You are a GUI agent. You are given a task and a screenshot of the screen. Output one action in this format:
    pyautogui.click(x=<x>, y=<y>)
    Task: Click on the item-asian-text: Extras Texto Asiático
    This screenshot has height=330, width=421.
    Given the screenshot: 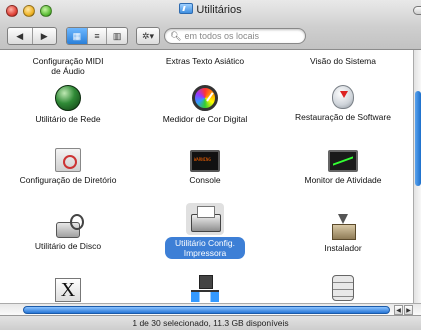 What is the action you would take?
    pyautogui.click(x=205, y=60)
    